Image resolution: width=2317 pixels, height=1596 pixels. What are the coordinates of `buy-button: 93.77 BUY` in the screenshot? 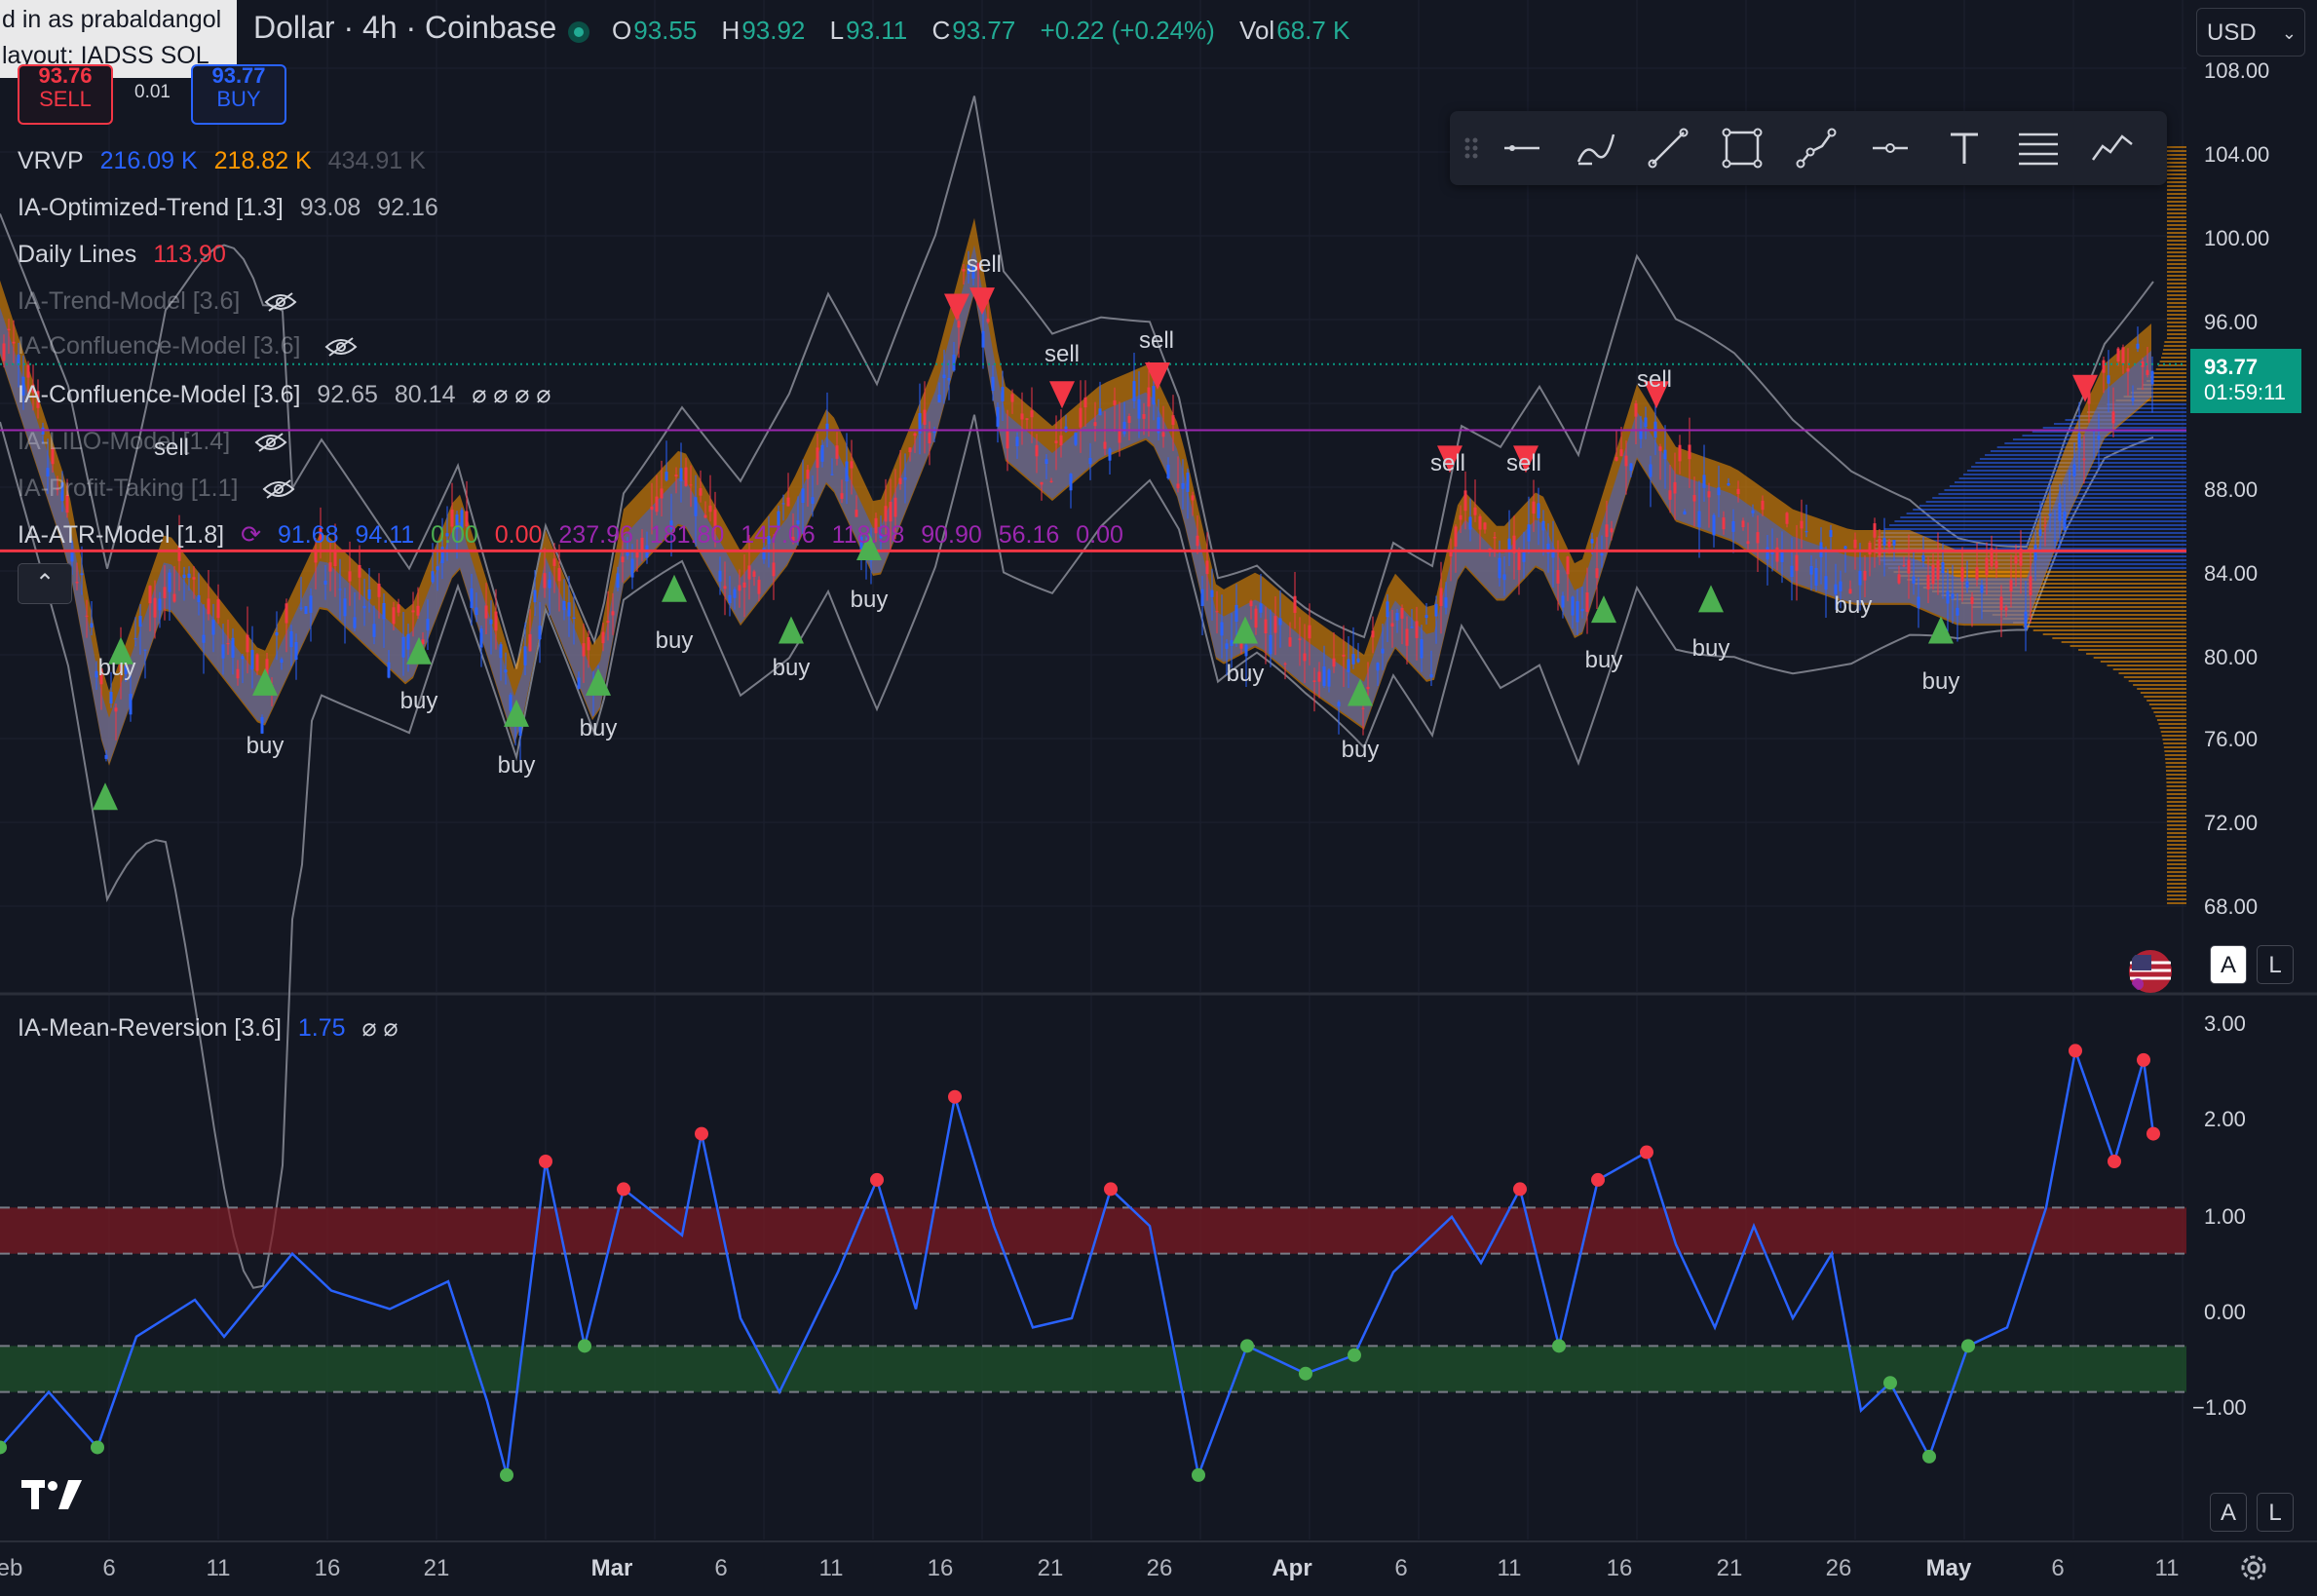 It's located at (238, 94).